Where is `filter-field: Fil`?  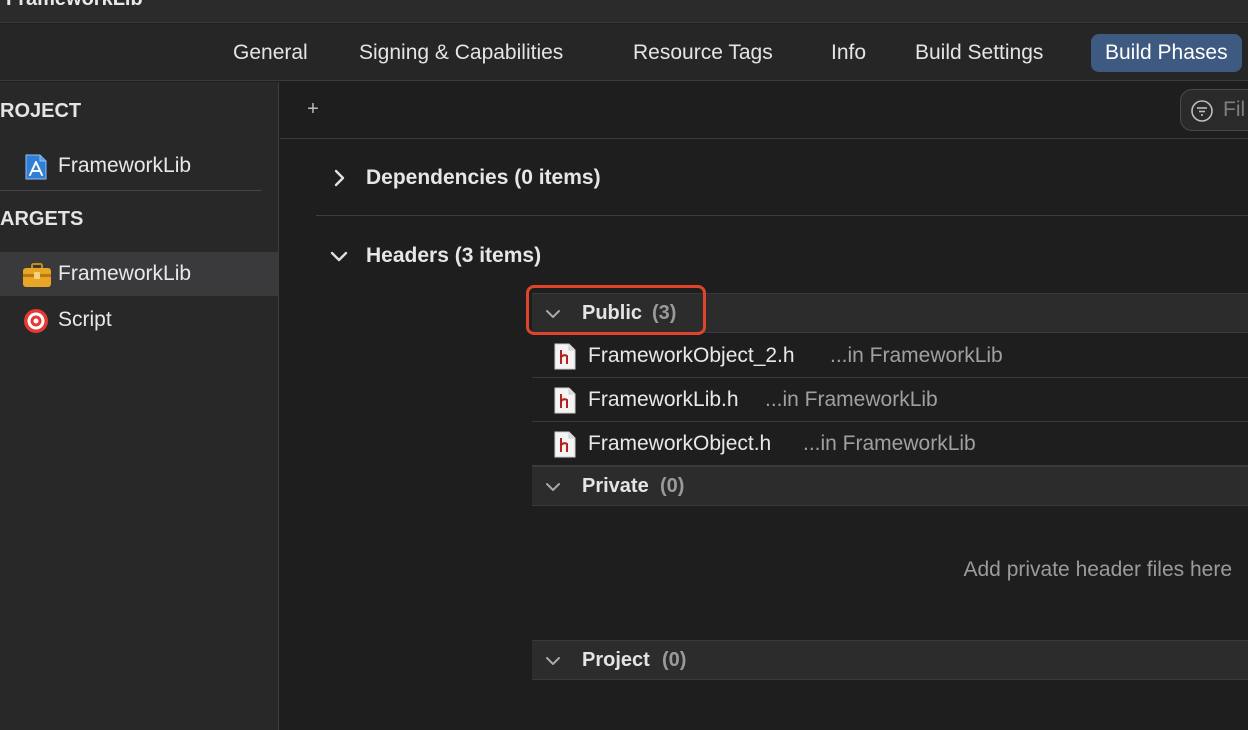 filter-field: Fil is located at coordinates (1214, 110).